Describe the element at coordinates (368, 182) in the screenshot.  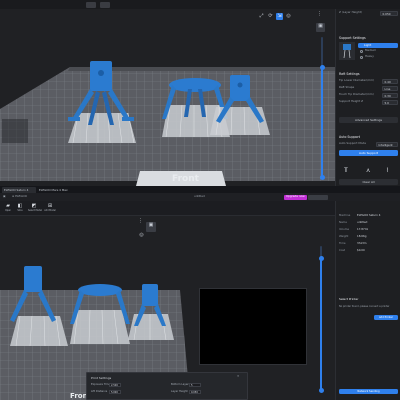
I see `clear-all-button: Clear All` at that location.